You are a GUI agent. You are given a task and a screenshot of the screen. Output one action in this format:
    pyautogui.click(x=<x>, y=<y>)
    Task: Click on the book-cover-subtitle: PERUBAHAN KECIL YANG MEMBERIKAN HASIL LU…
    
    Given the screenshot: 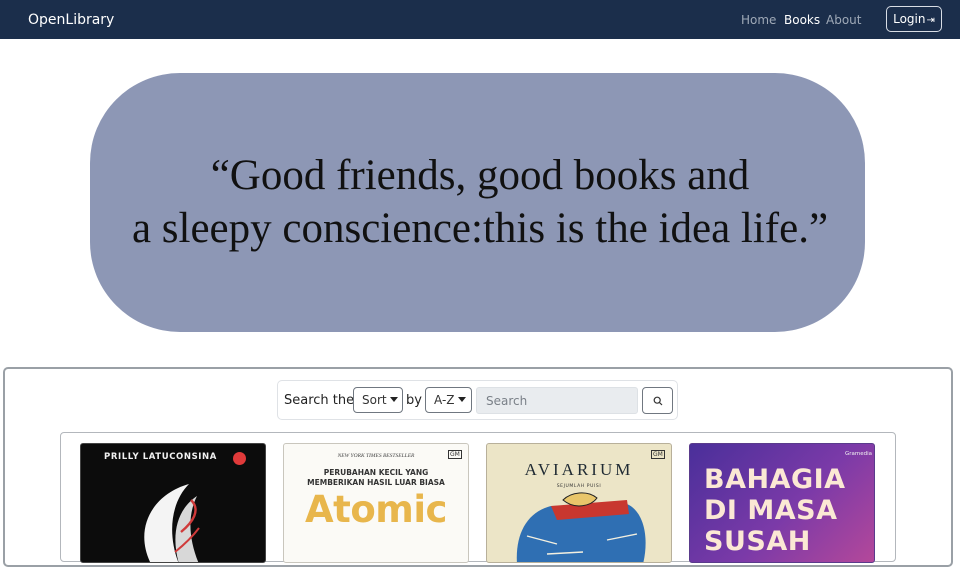 What is the action you would take?
    pyautogui.click(x=376, y=477)
    